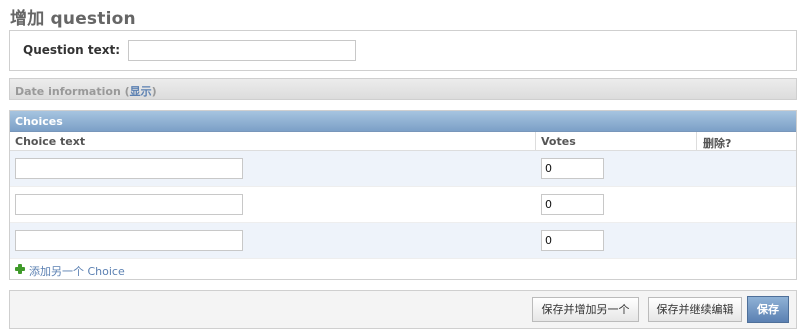 Image resolution: width=802 pixels, height=335 pixels. What do you see at coordinates (154, 91) in the screenshot?
I see `close-paren: )` at bounding box center [154, 91].